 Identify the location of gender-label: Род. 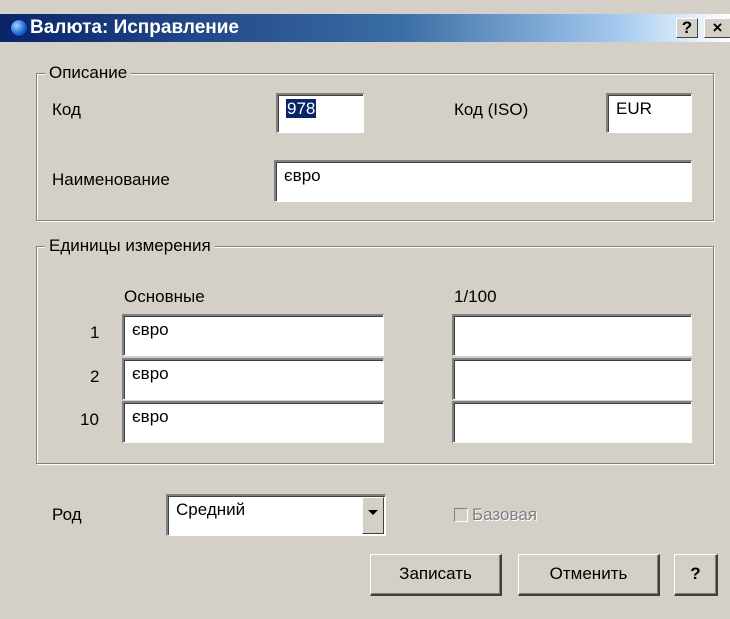
(67, 514).